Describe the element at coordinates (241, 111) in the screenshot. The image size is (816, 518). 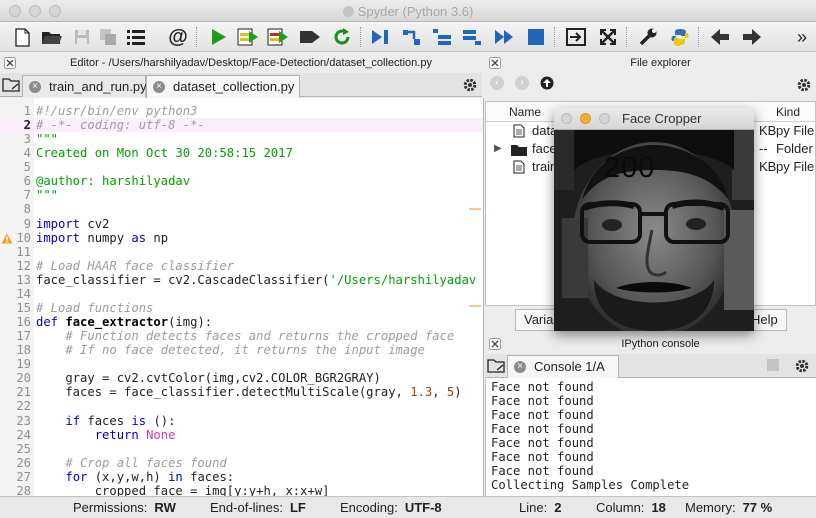
I see `code-line: 1 #!/usr/bin/env python3` at that location.